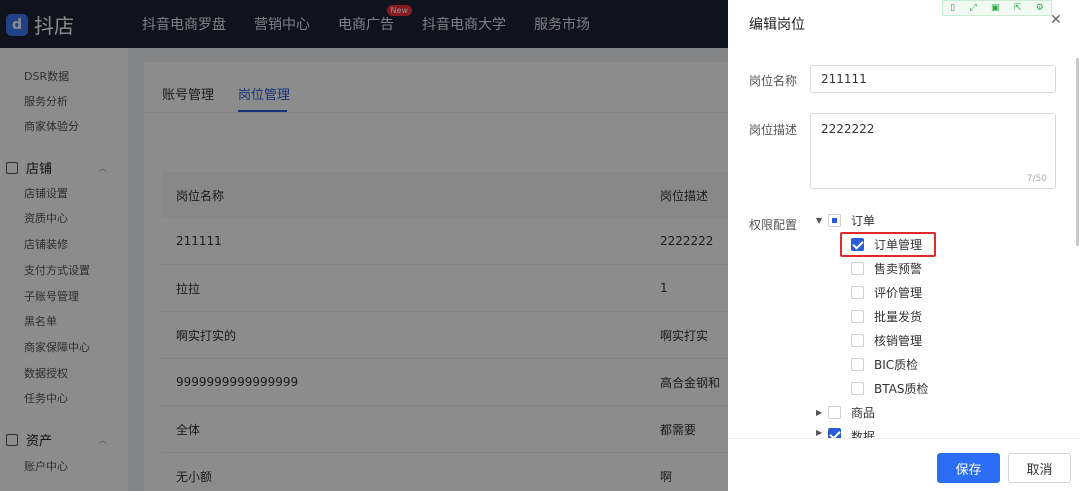  Describe the element at coordinates (1018, 8) in the screenshot. I see `share-icon: ⇱` at that location.